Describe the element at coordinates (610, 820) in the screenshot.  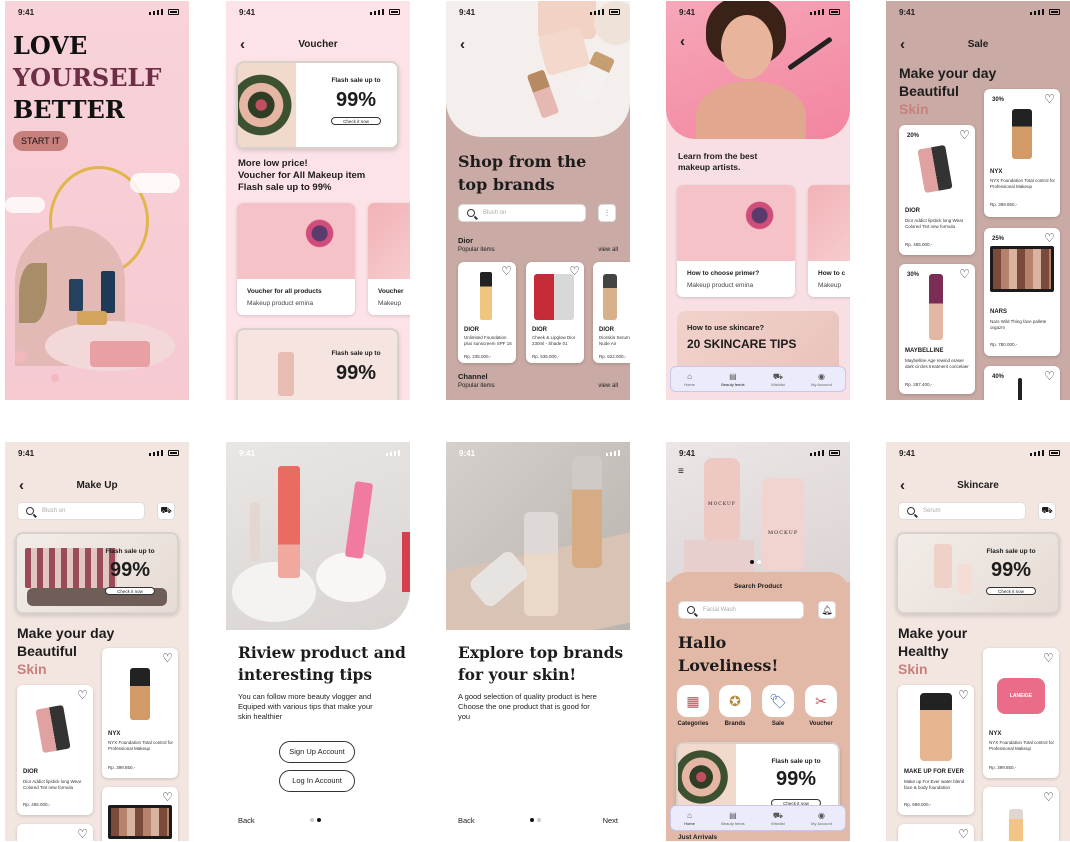
I see `next-link: Next` at that location.